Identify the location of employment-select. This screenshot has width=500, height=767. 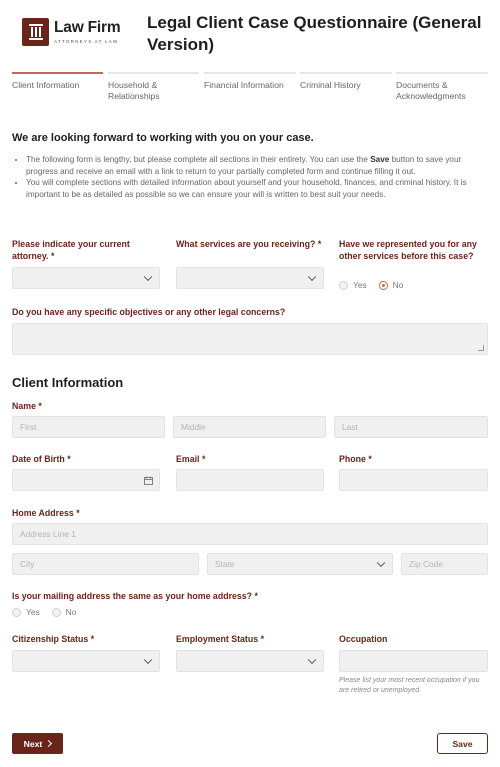
(250, 661).